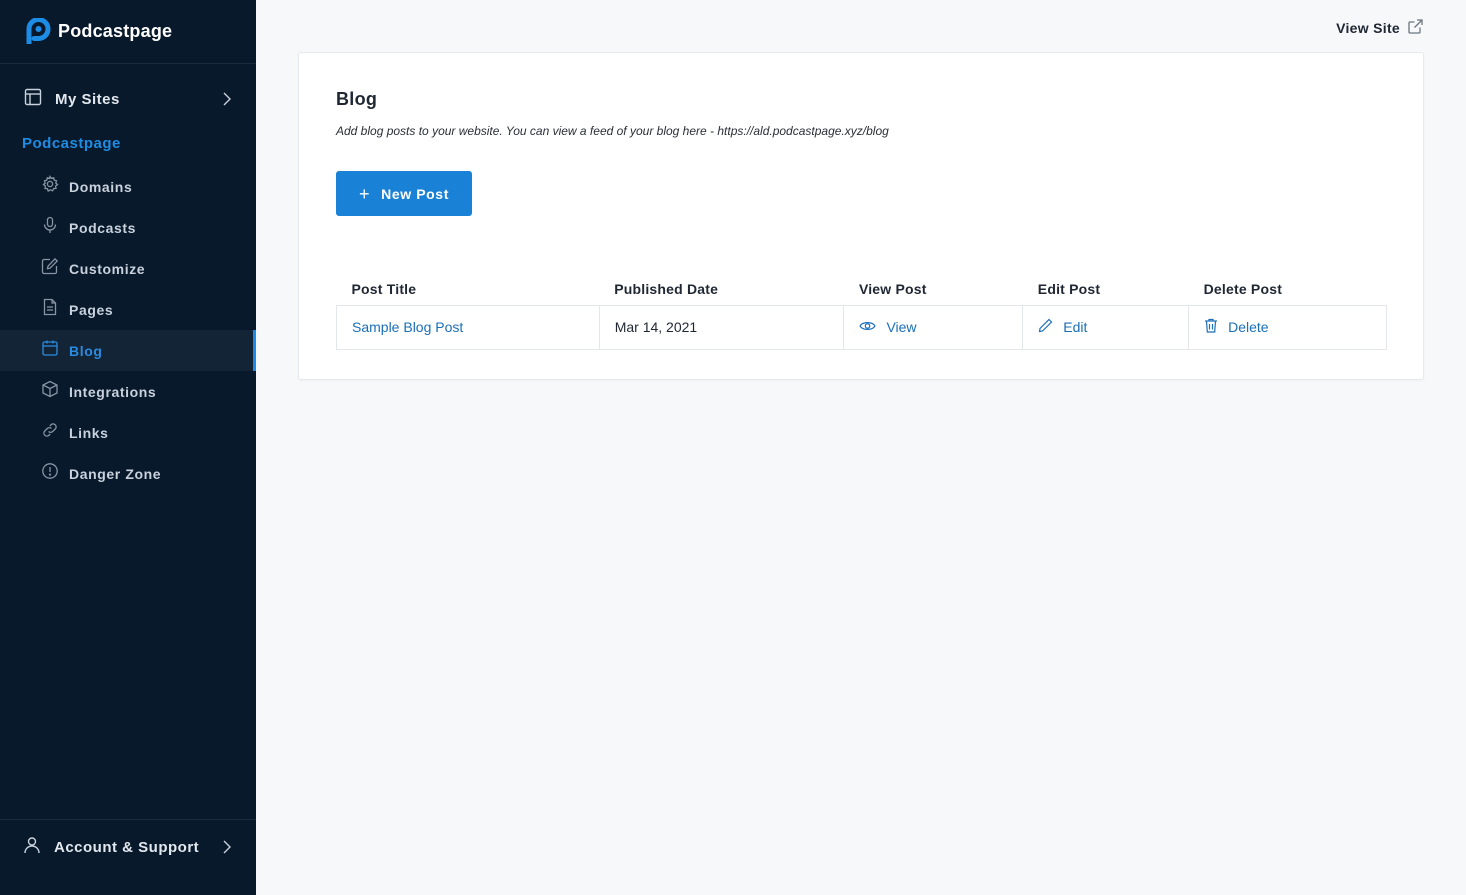 The width and height of the screenshot is (1466, 895). I want to click on column-header-delete-post: Delete Post, so click(1243, 288).